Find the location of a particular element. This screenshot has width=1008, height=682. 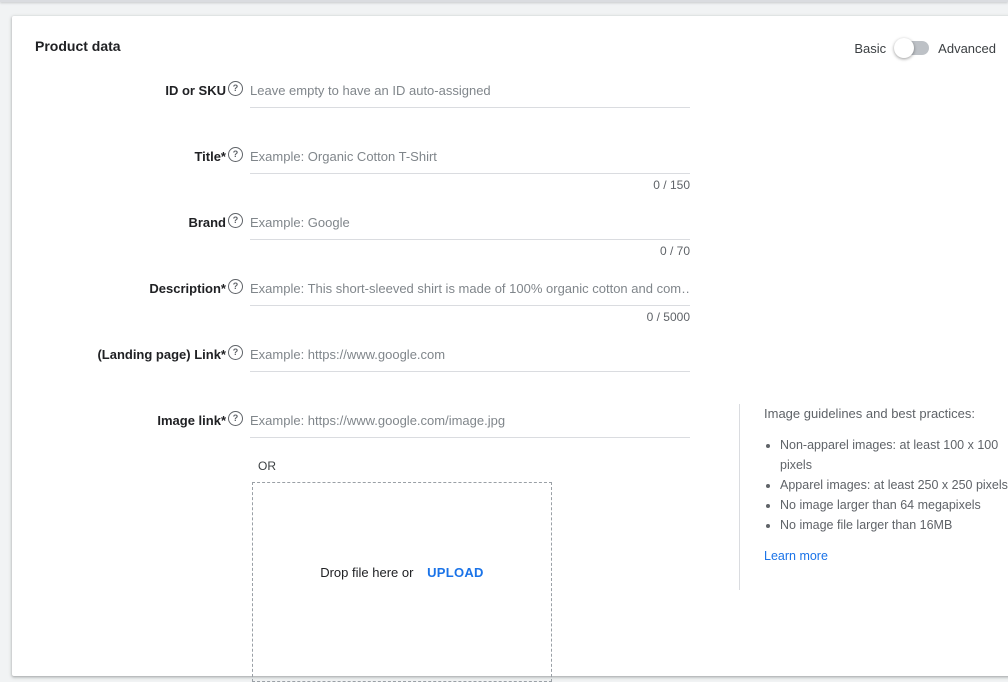

image-dropzone: Drop file here or UPLOAD is located at coordinates (402, 582).